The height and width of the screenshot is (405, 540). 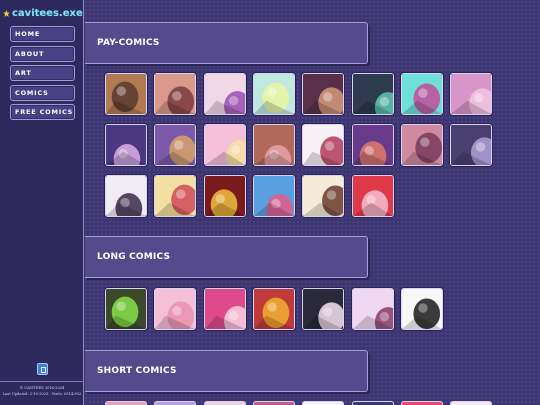 I want to click on nav-free-comics-button: FREE COMICS, so click(x=42, y=112).